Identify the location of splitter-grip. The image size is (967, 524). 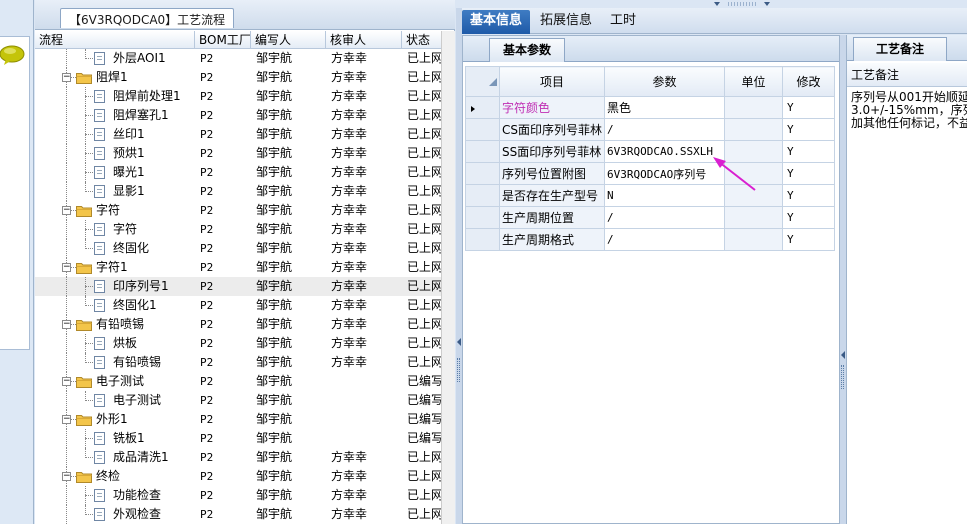
(458, 370).